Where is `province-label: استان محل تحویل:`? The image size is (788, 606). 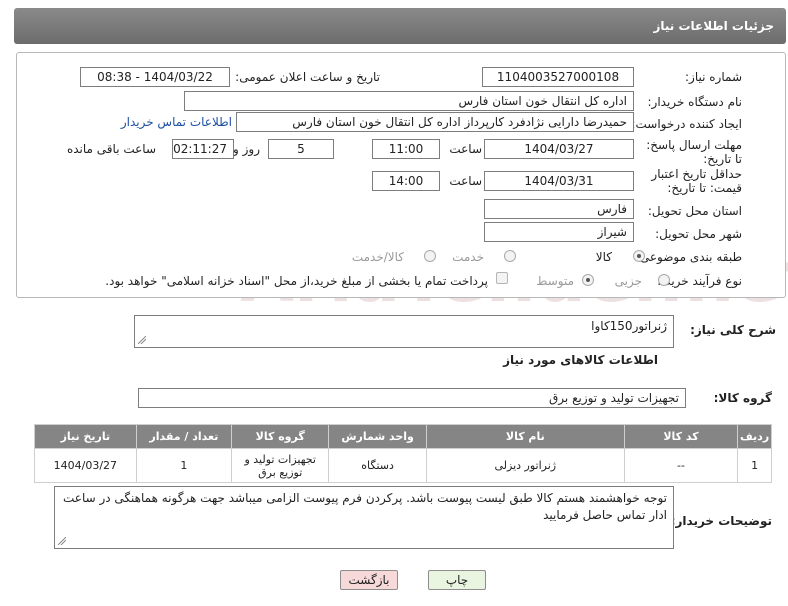
province-label: استان محل تحویل: is located at coordinates (694, 211).